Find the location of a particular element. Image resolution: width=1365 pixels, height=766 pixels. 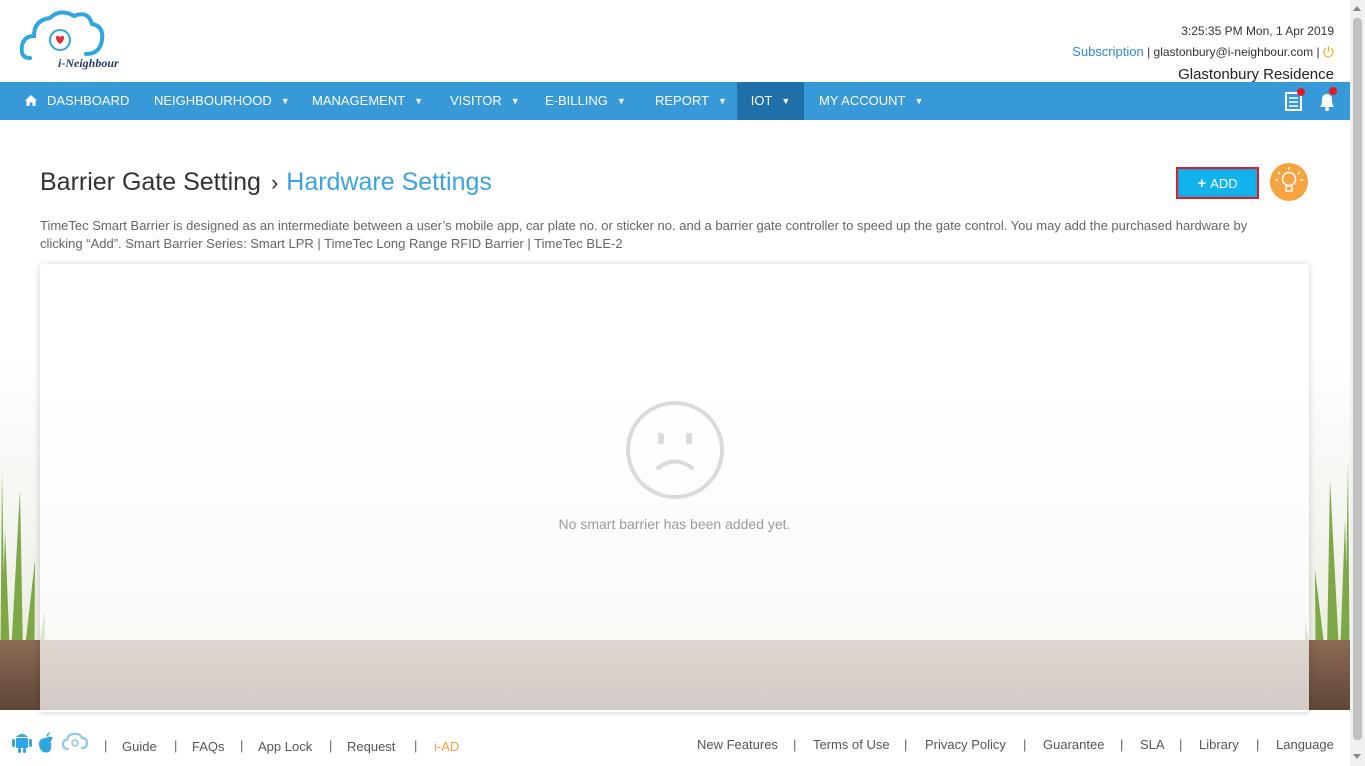

scroll-up-arrow-icon is located at coordinates (1357, 8).